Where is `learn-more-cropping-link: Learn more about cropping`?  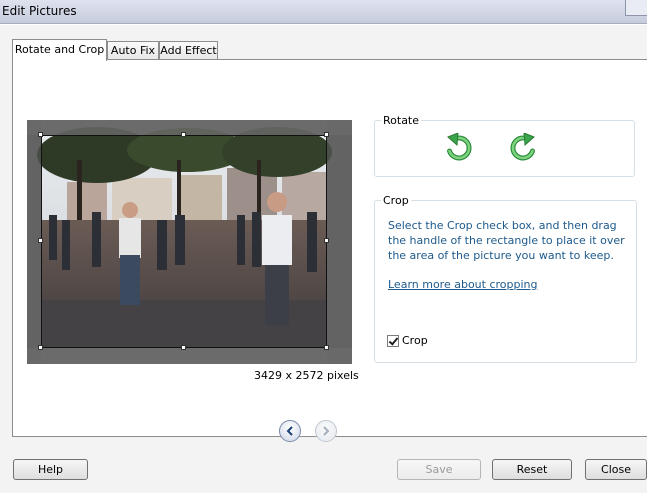
learn-more-cropping-link: Learn more about cropping is located at coordinates (463, 284).